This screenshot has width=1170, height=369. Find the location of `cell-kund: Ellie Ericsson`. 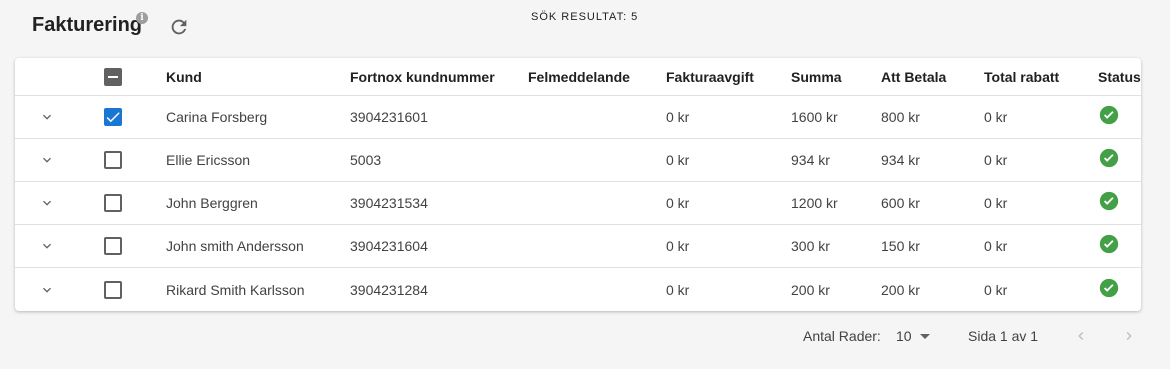

cell-kund: Ellie Ericsson is located at coordinates (208, 160).